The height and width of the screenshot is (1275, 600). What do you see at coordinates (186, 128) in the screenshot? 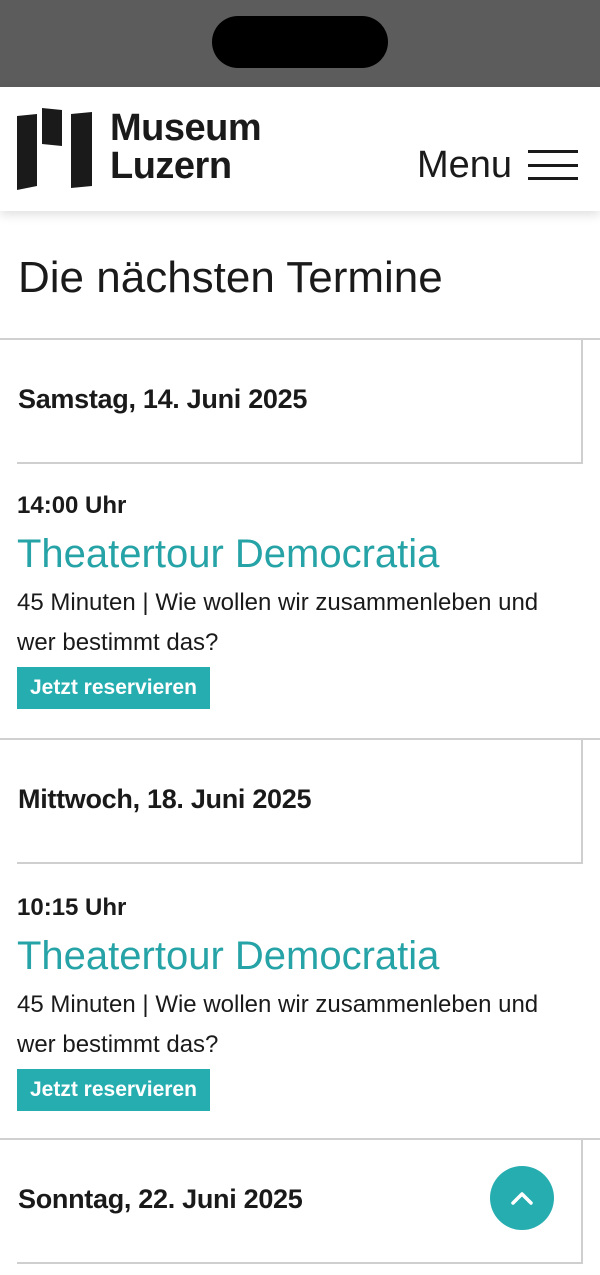
I see `logo-line-1: Museum` at bounding box center [186, 128].